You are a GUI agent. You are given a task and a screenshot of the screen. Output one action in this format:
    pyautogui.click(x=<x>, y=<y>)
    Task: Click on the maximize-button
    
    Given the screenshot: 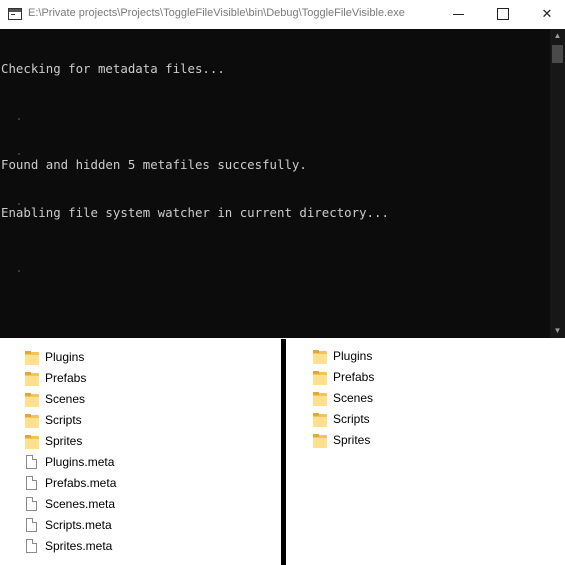 What is the action you would take?
    pyautogui.click(x=503, y=14)
    